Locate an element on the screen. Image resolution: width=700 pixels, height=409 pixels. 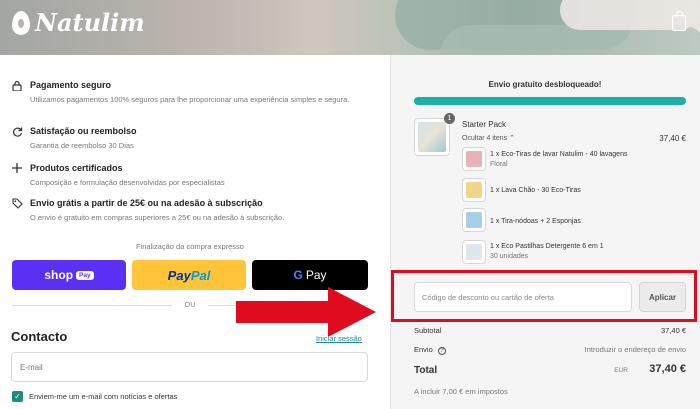
bundle-item-variant: Floral is located at coordinates (499, 164).